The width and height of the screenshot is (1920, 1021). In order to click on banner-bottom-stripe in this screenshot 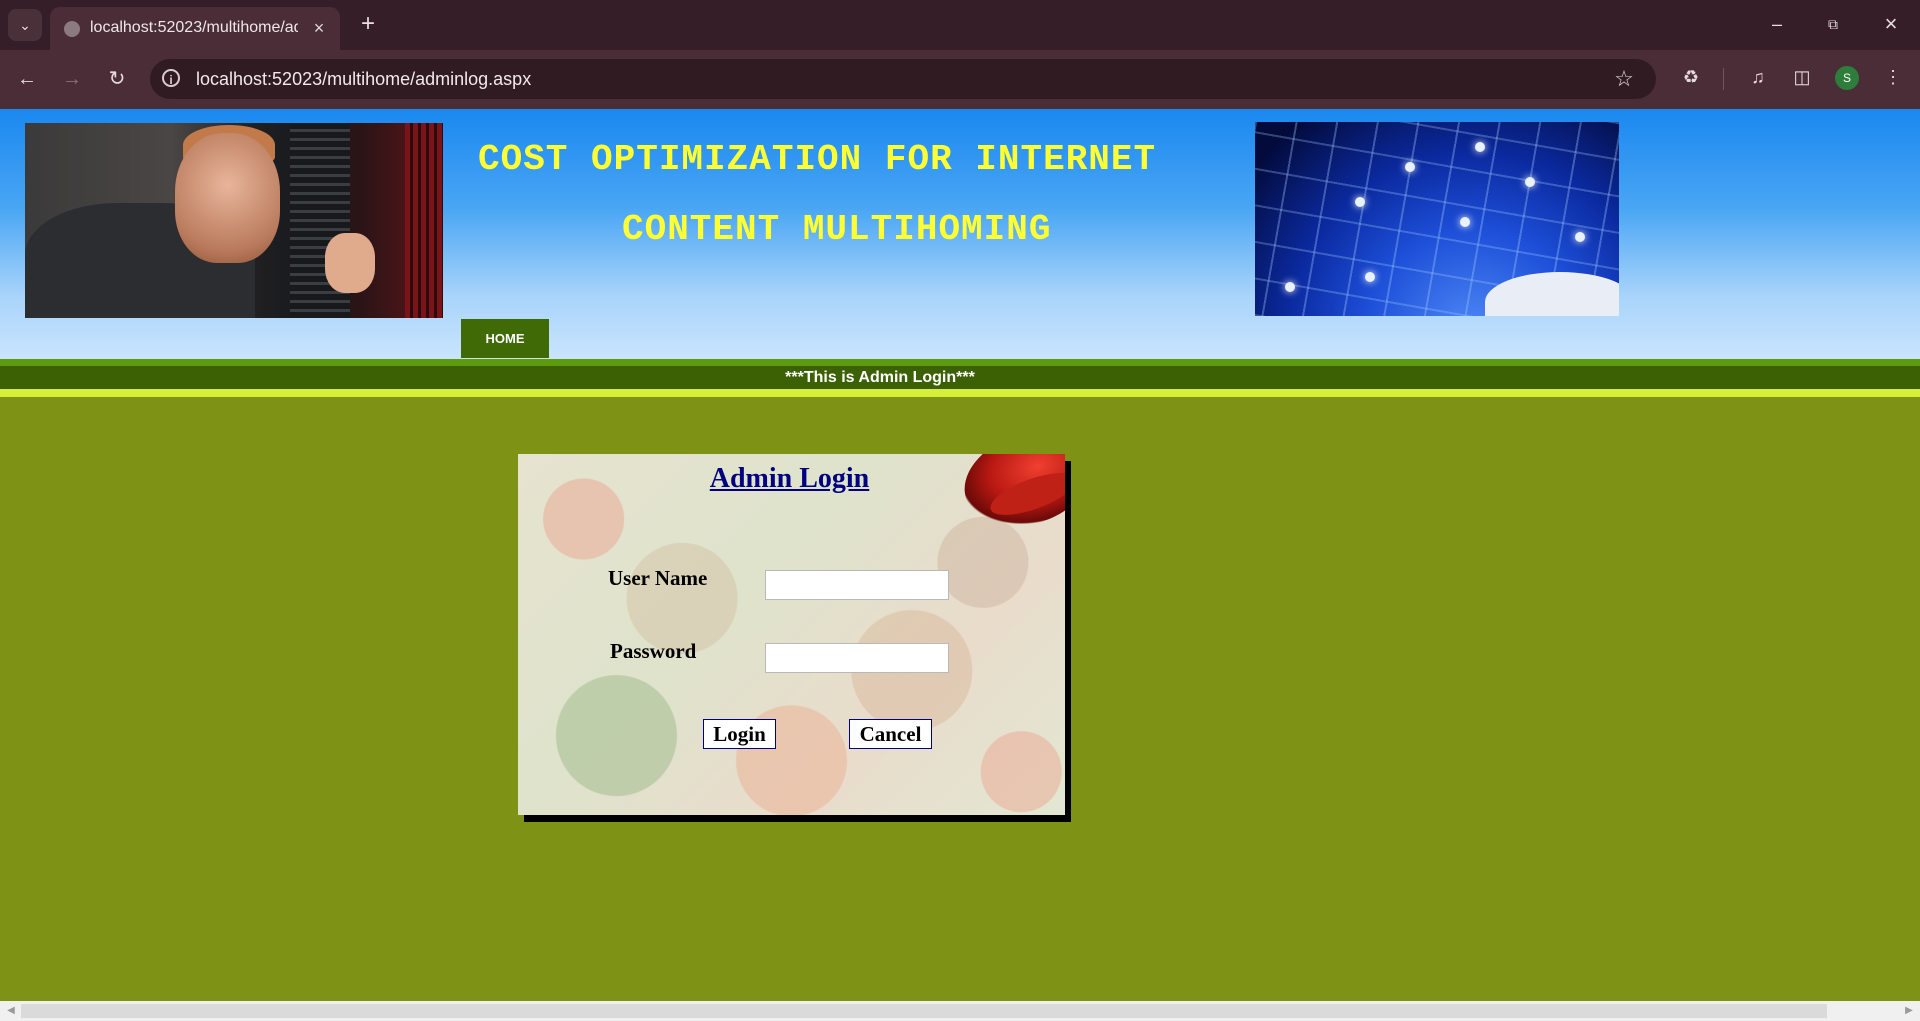, I will do `click(960, 393)`.